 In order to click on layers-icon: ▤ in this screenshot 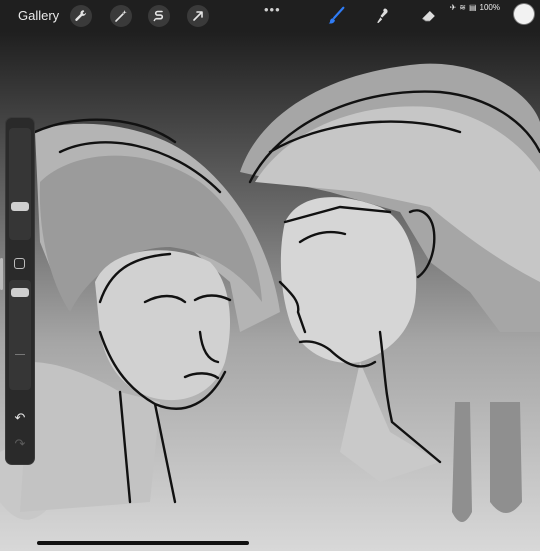, I will do `click(473, 7)`.